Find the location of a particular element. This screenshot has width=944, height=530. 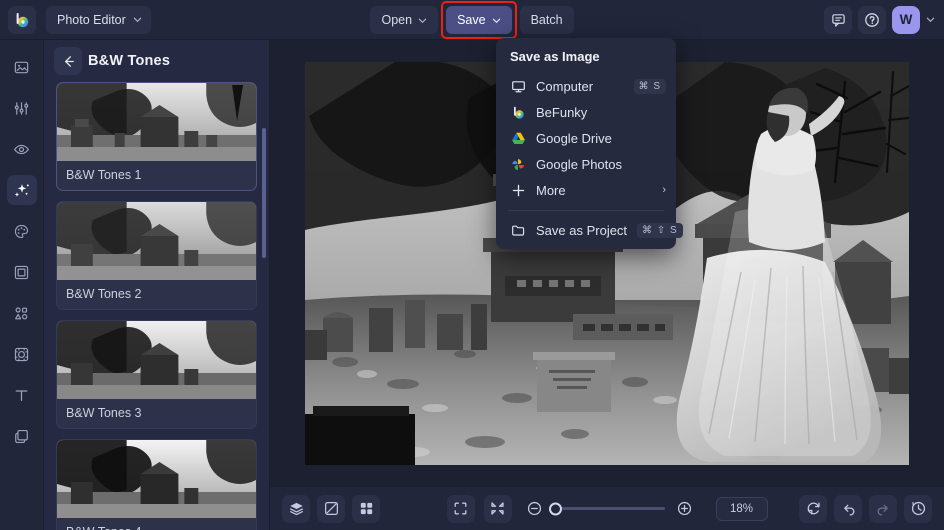

compare-icon is located at coordinates (331, 508).